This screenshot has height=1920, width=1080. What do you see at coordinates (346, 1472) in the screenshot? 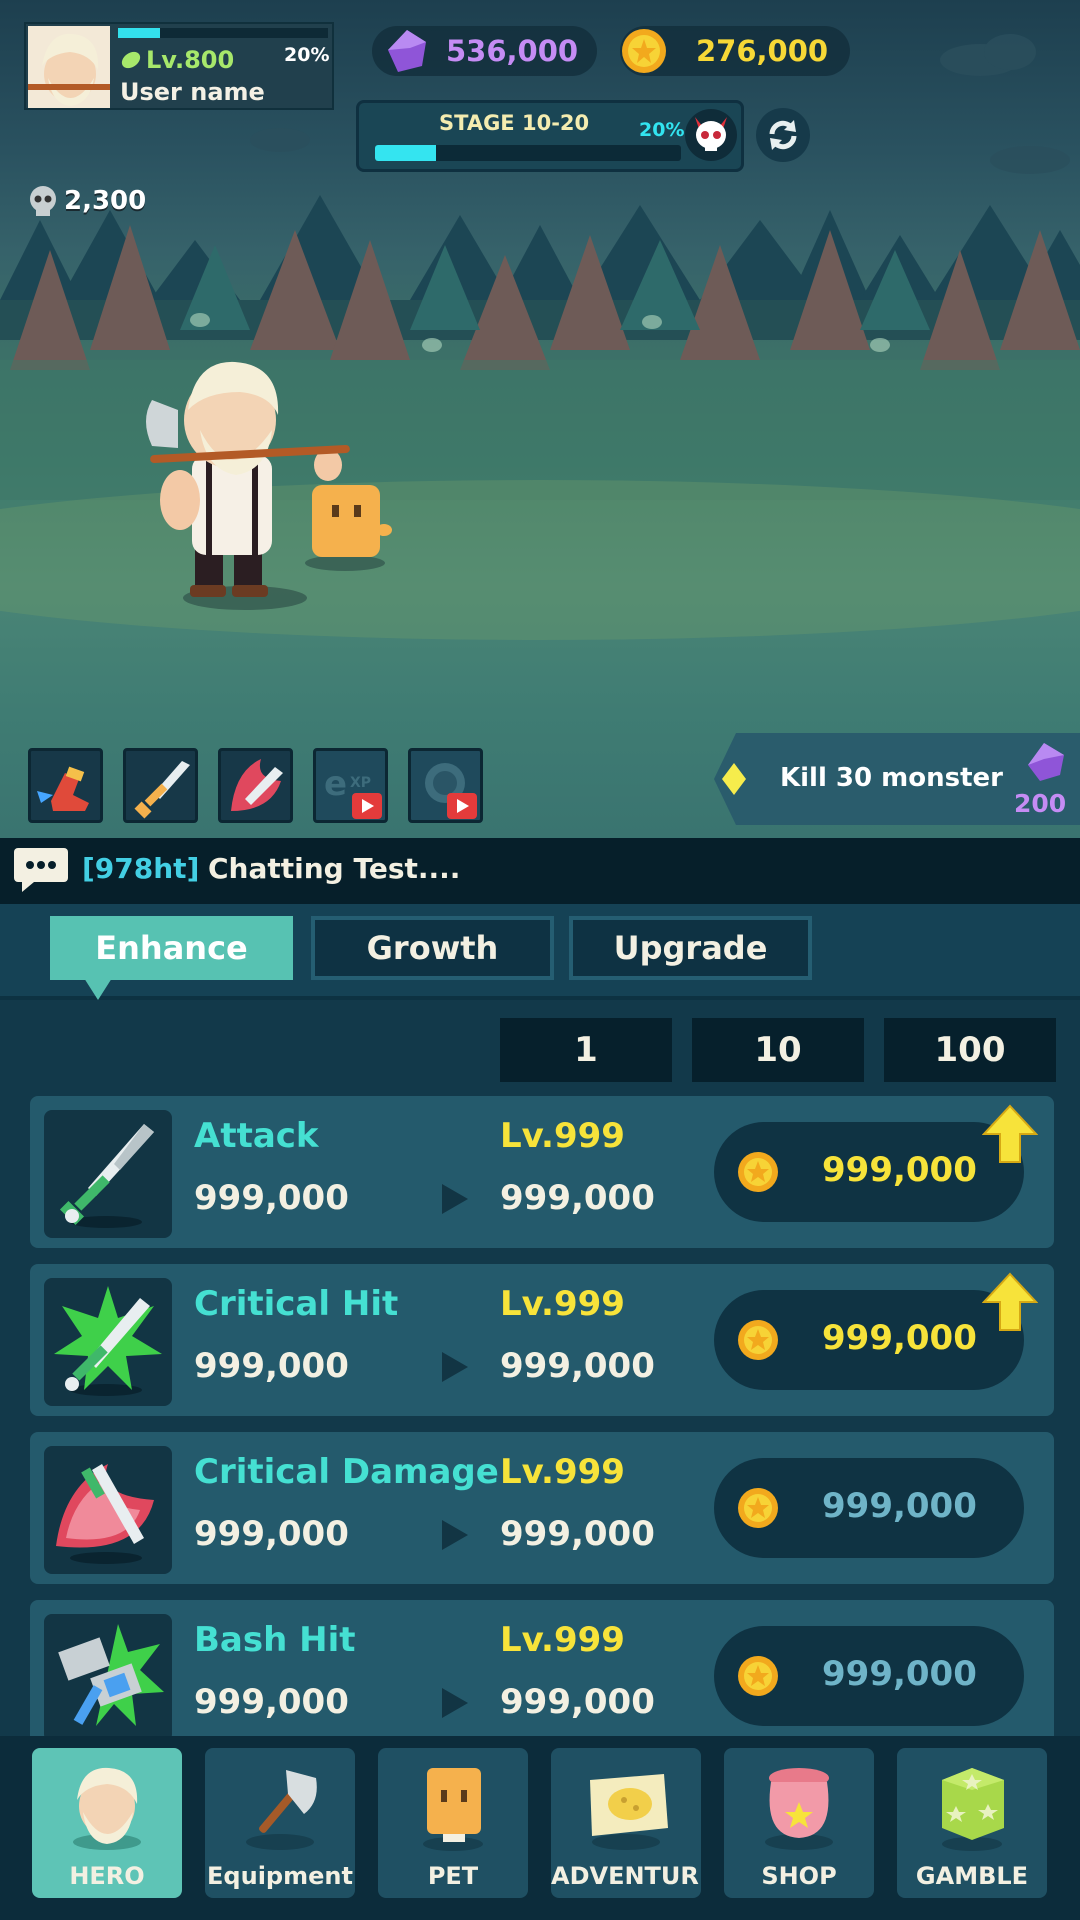
I see `upgrade-name: Critical Damage` at bounding box center [346, 1472].